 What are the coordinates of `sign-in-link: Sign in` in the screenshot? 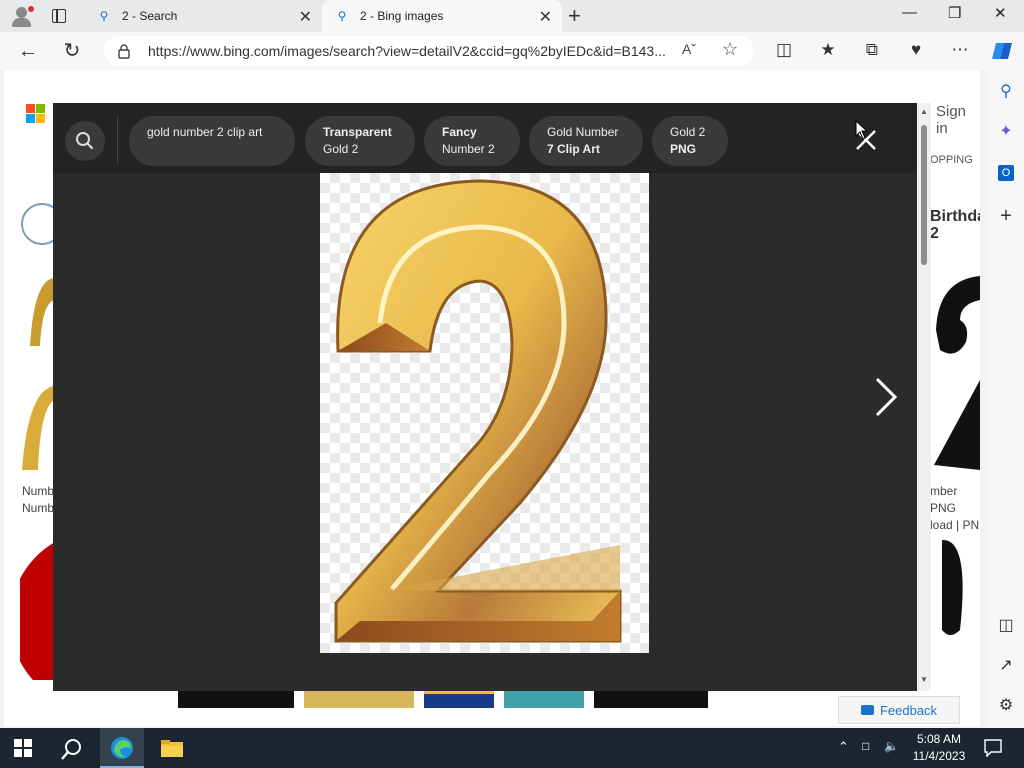 It's located at (958, 120).